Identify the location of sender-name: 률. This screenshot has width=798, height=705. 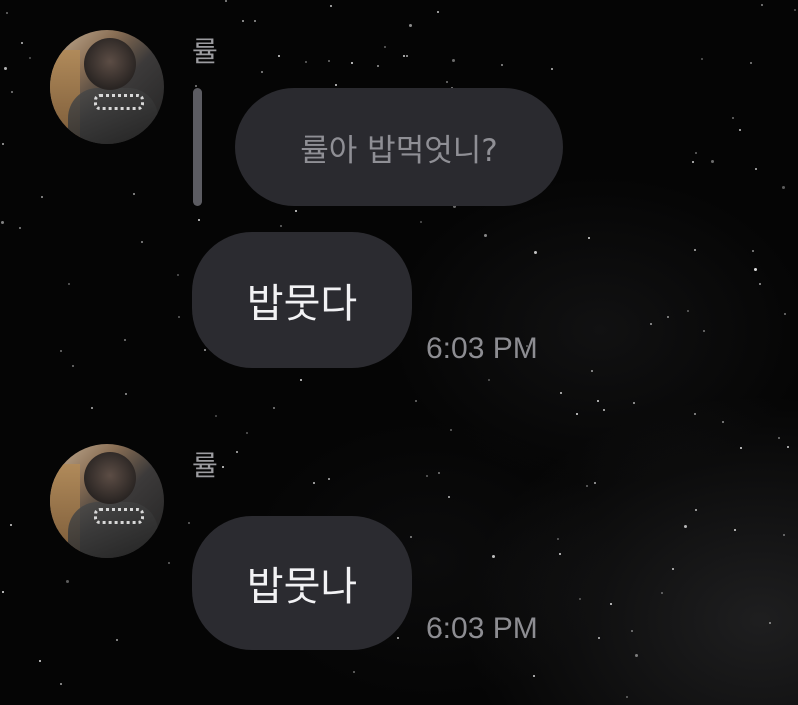
(205, 465).